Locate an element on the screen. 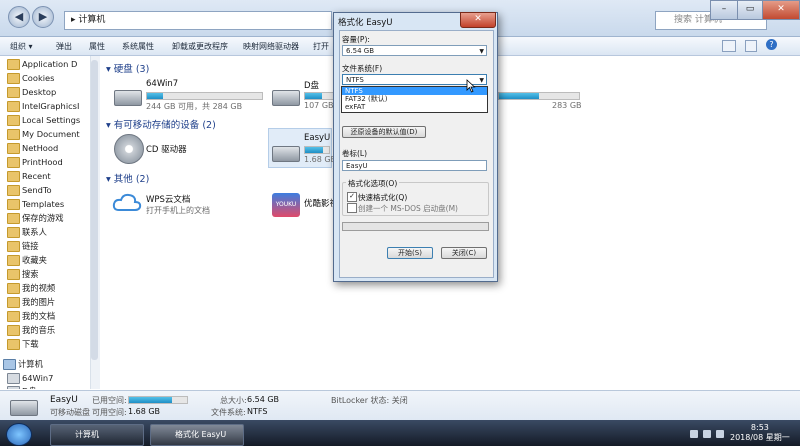  drive-free-text: 283 GB is located at coordinates (567, 105).